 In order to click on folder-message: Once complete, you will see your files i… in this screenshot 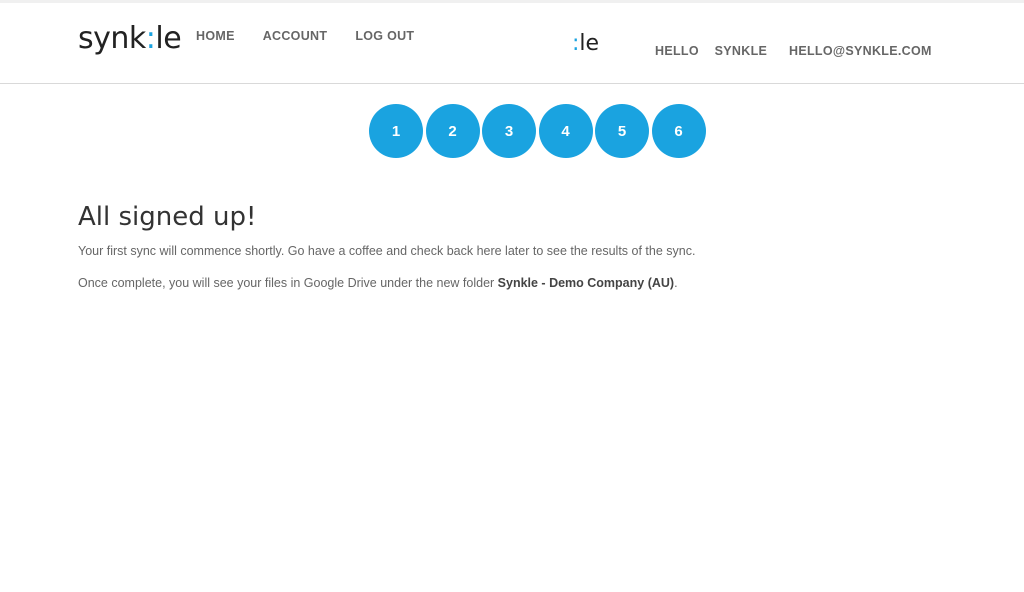, I will do `click(518, 283)`.